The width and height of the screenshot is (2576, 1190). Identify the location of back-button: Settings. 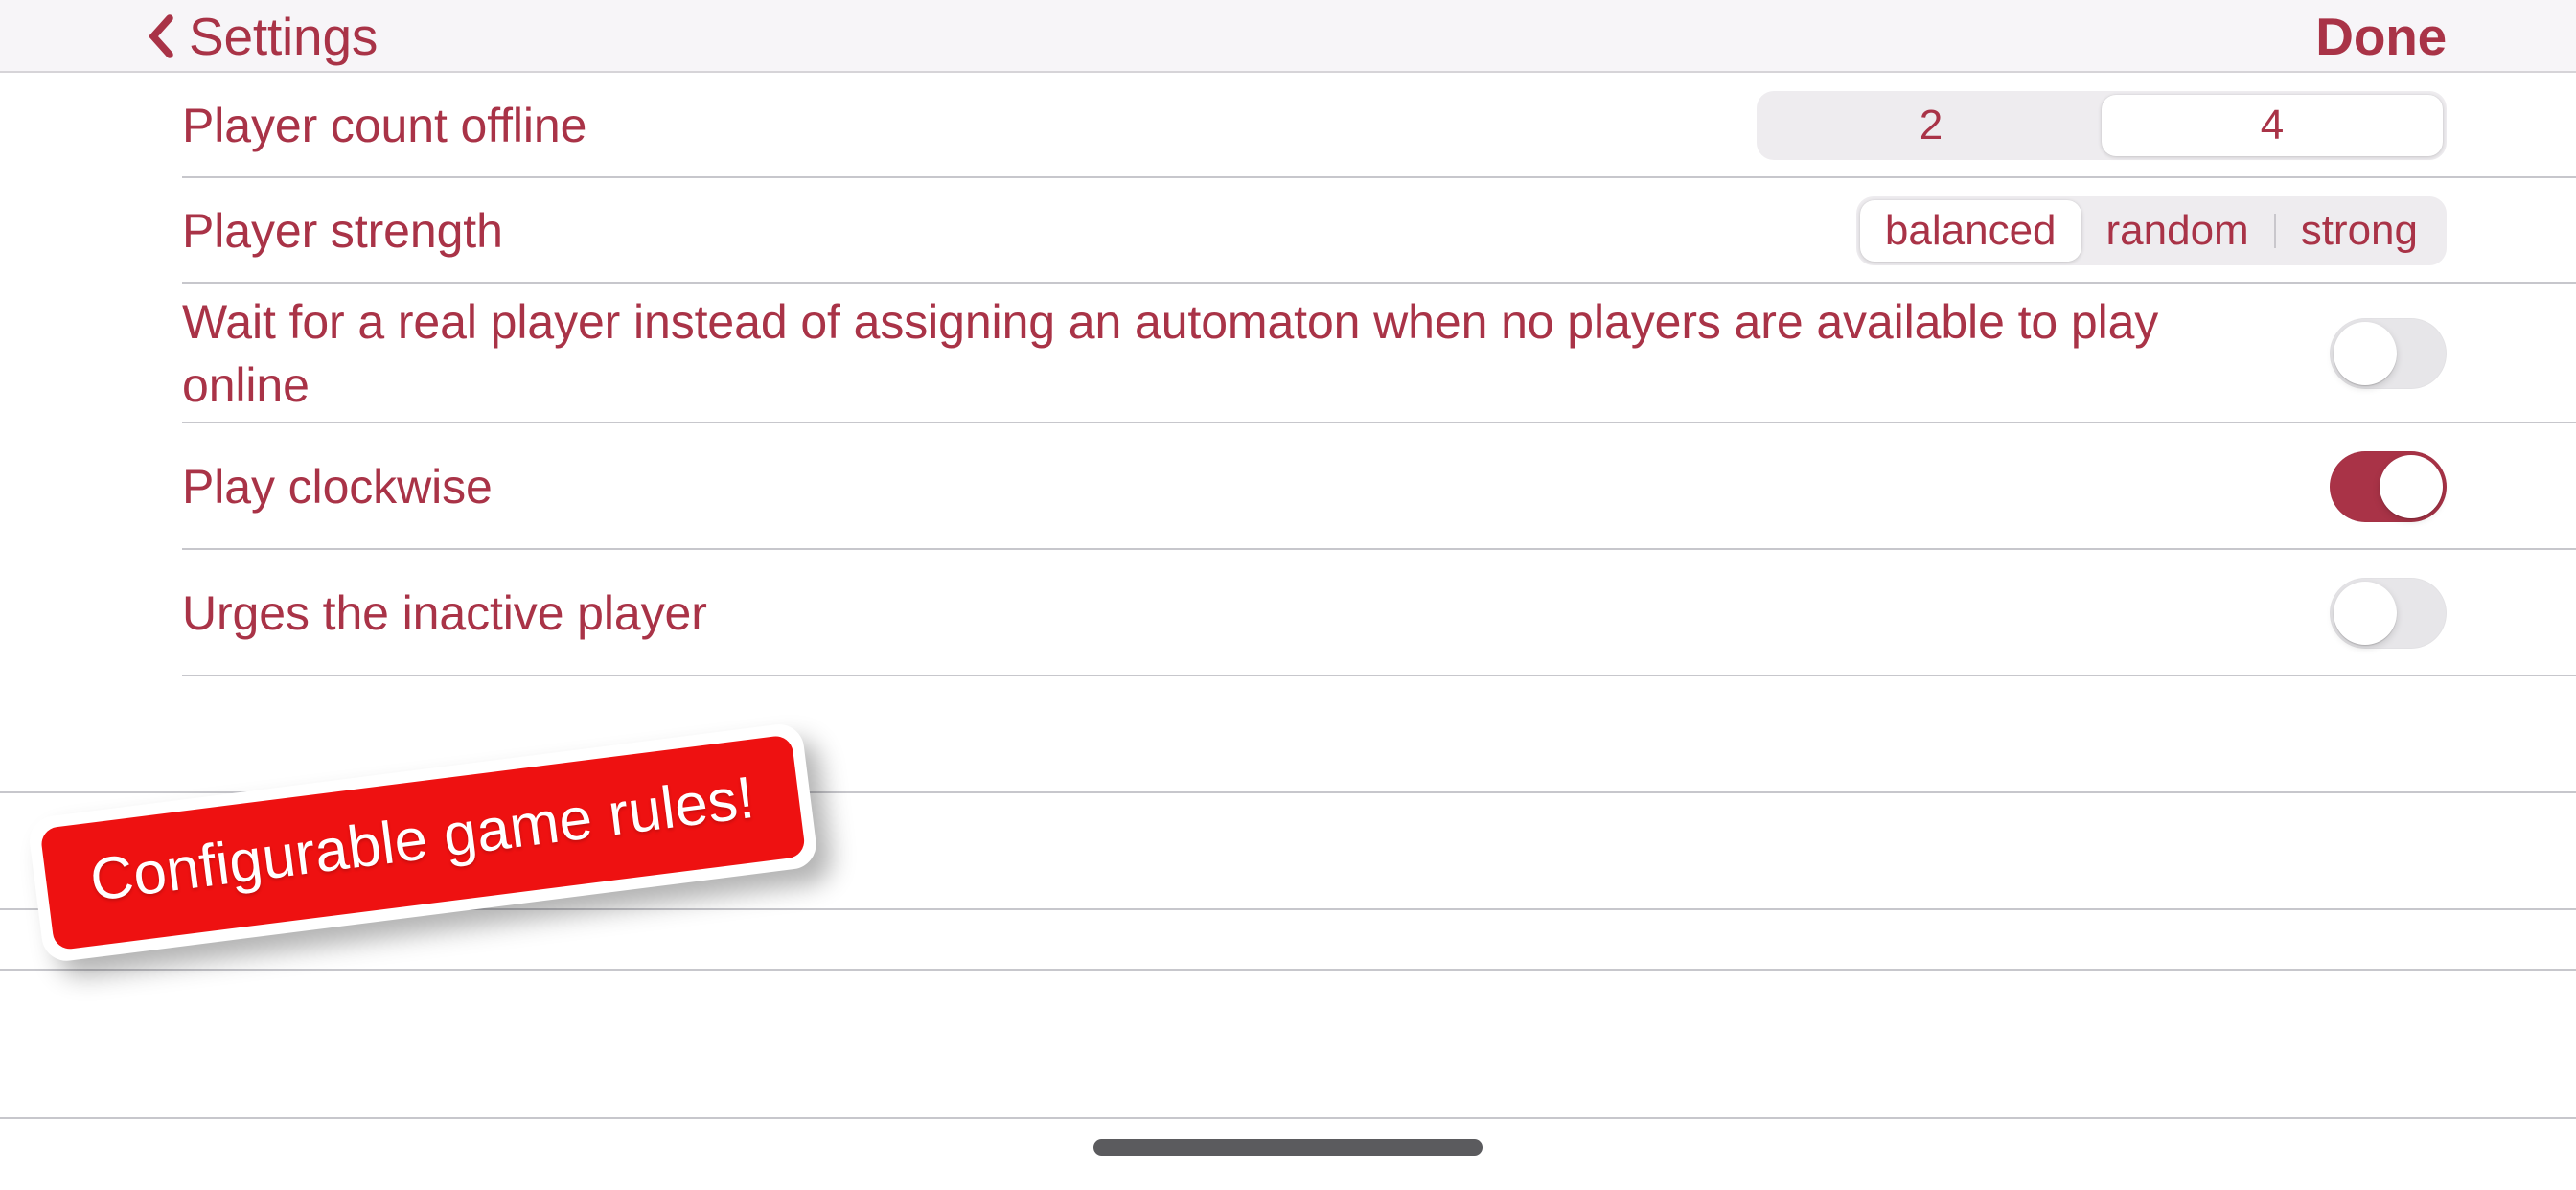
(263, 37).